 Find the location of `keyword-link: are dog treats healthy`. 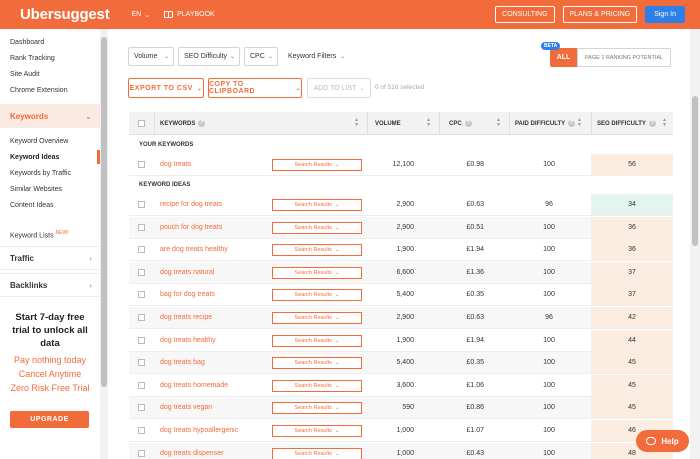

keyword-link: are dog treats healthy is located at coordinates (194, 249).